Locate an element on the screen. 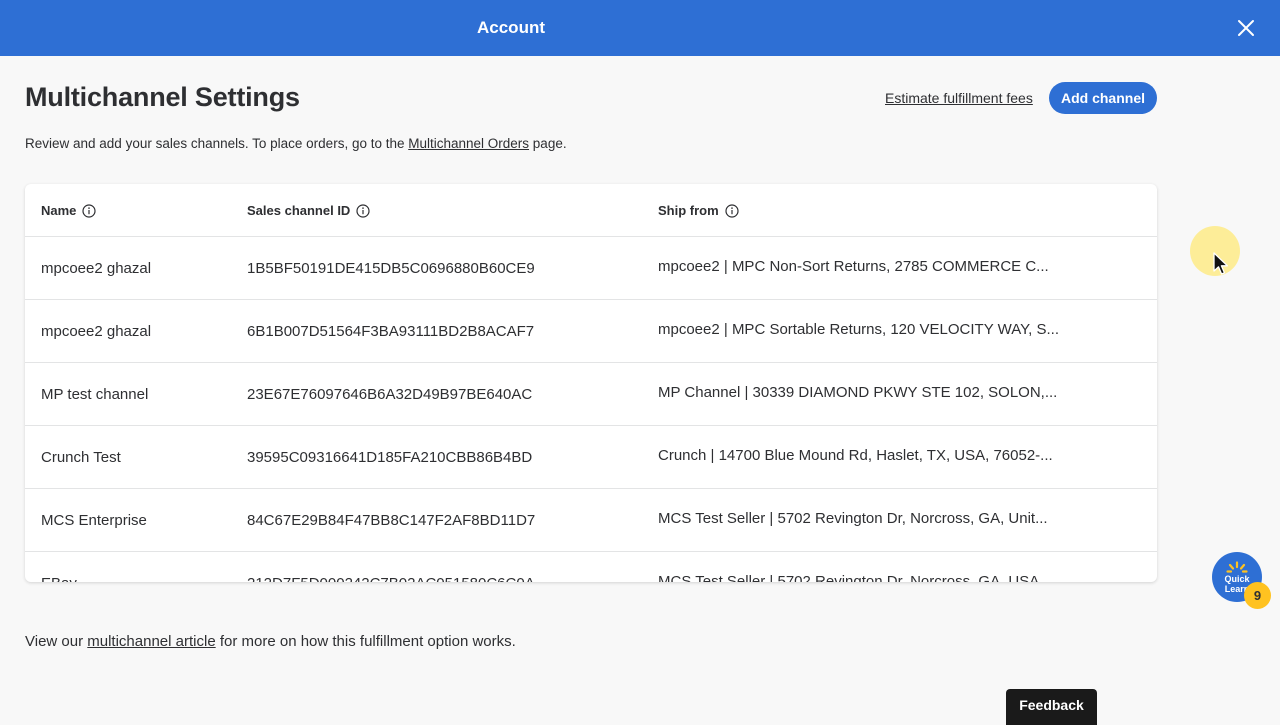 The image size is (1280, 725). cell-name: MP test channel is located at coordinates (95, 394).